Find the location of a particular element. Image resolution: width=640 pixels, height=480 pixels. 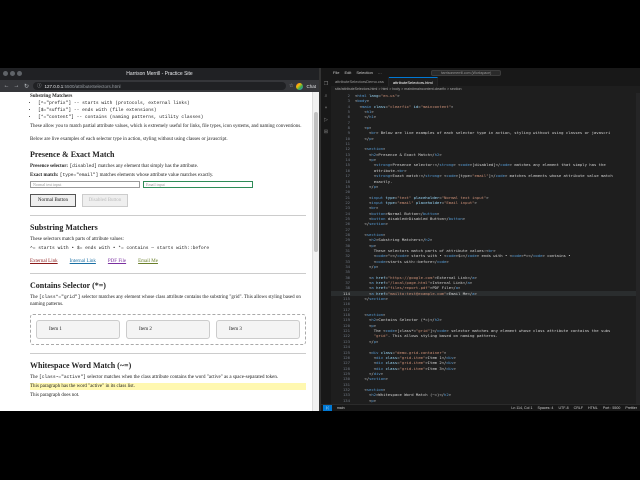

star-icon: ☆ is located at coordinates (291, 86).